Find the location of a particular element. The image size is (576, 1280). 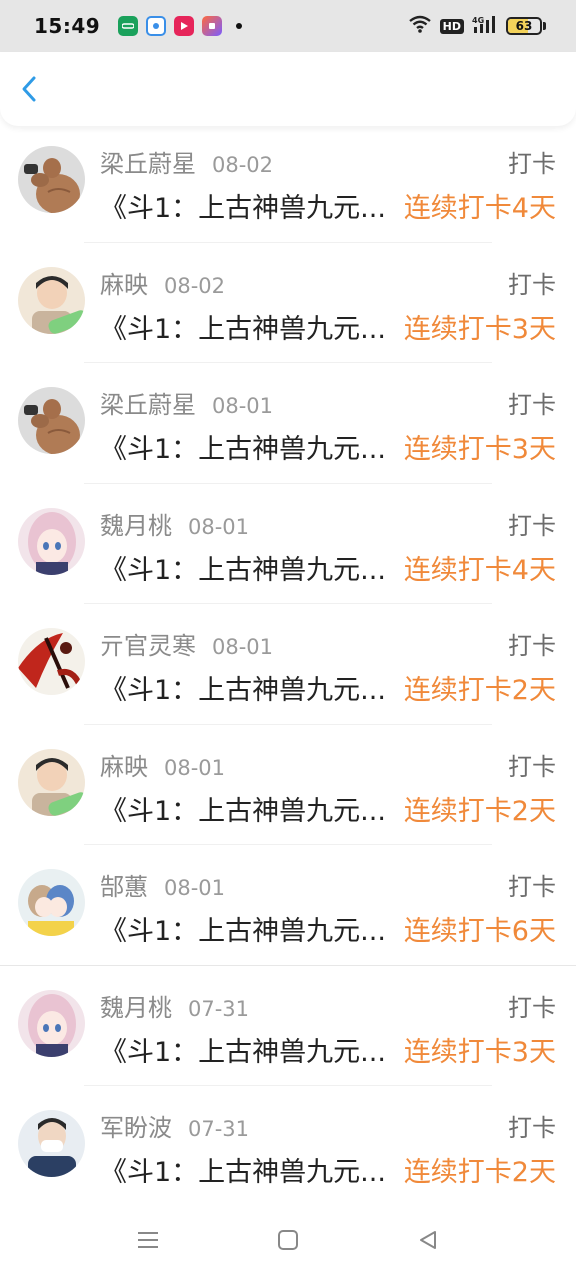

user-name: 梁丘蔚星 08-02 is located at coordinates (186, 161).